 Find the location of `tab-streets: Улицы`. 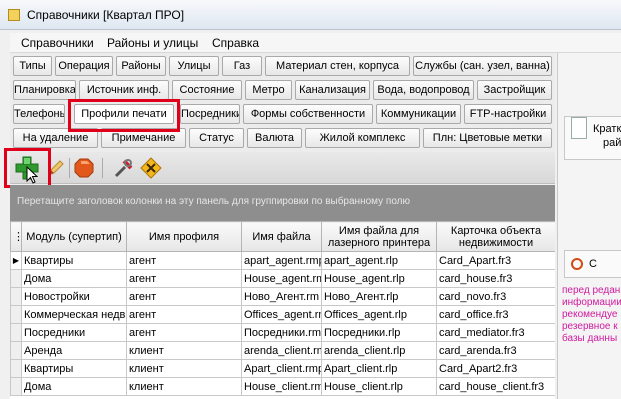

tab-streets: Улицы is located at coordinates (194, 66).